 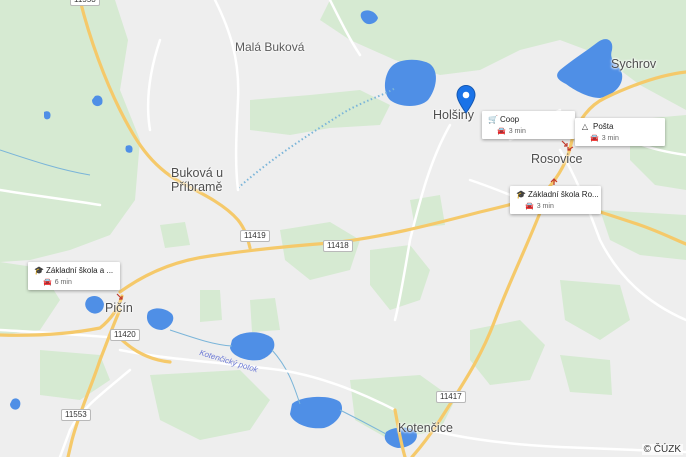 What do you see at coordinates (197, 187) in the screenshot?
I see `place-label-bukova-line2: Příbramě` at bounding box center [197, 187].